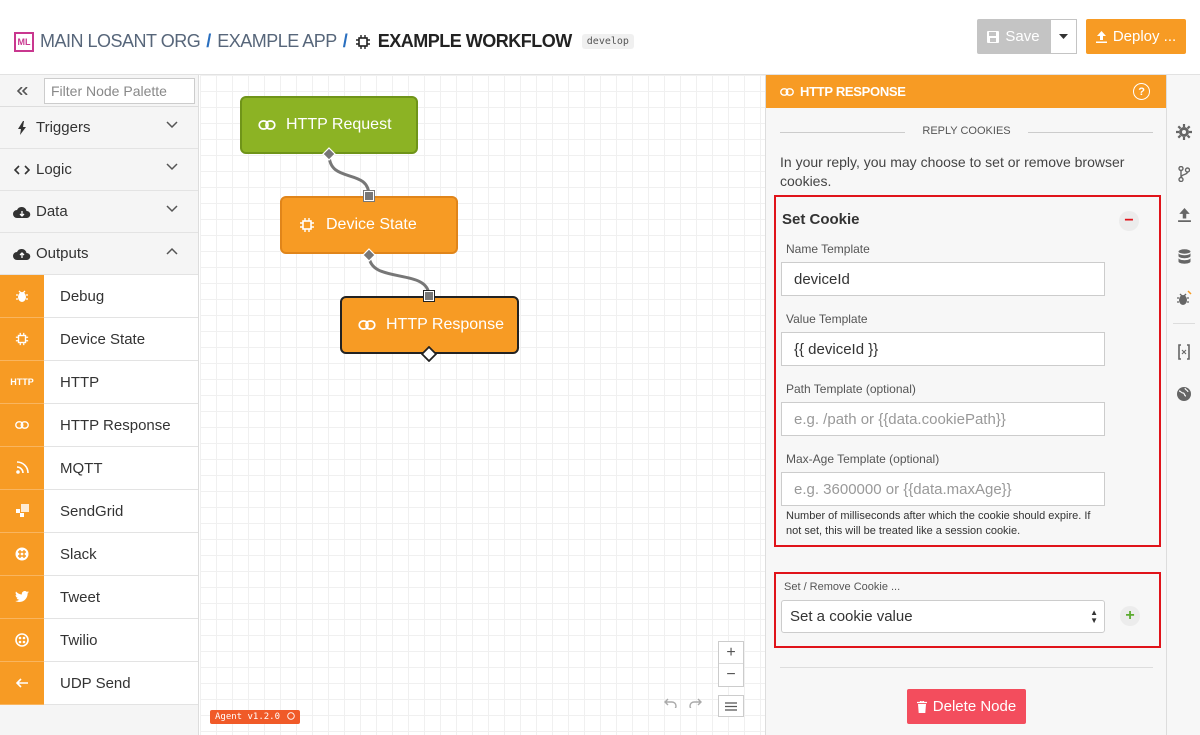 The image size is (1200, 735). Describe the element at coordinates (1130, 616) in the screenshot. I see `add-cookie-button: +` at that location.